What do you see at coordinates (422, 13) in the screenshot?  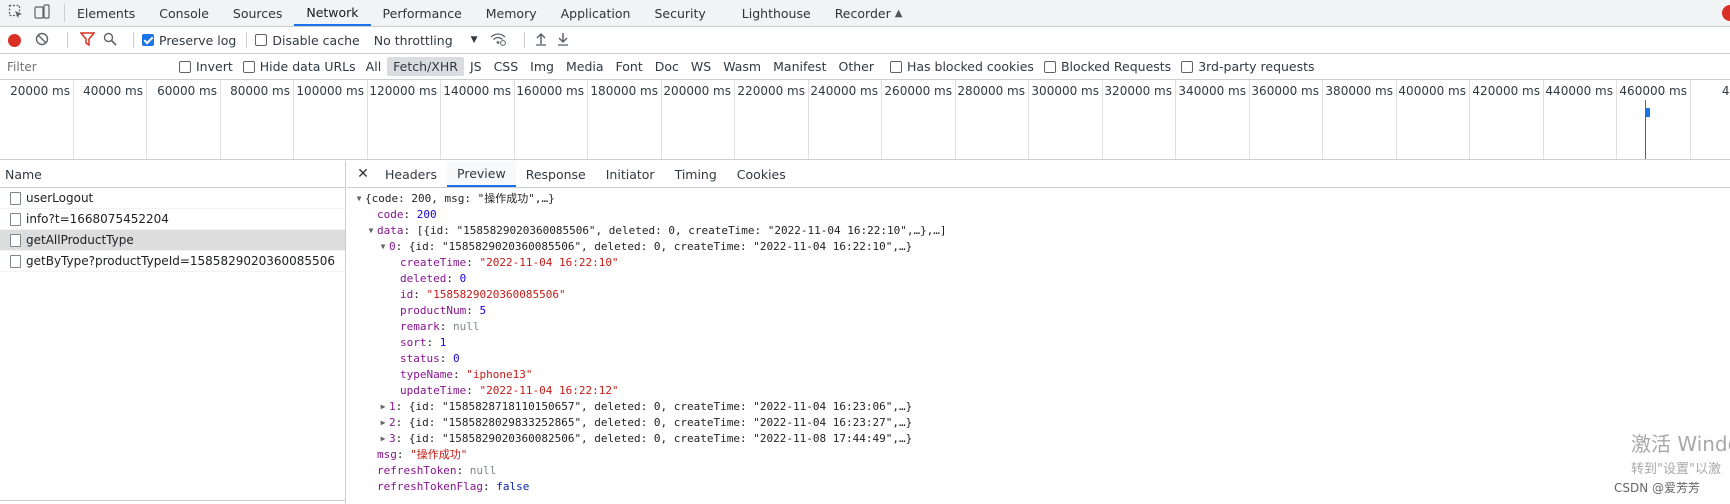 I see `tab-performance: Performance` at bounding box center [422, 13].